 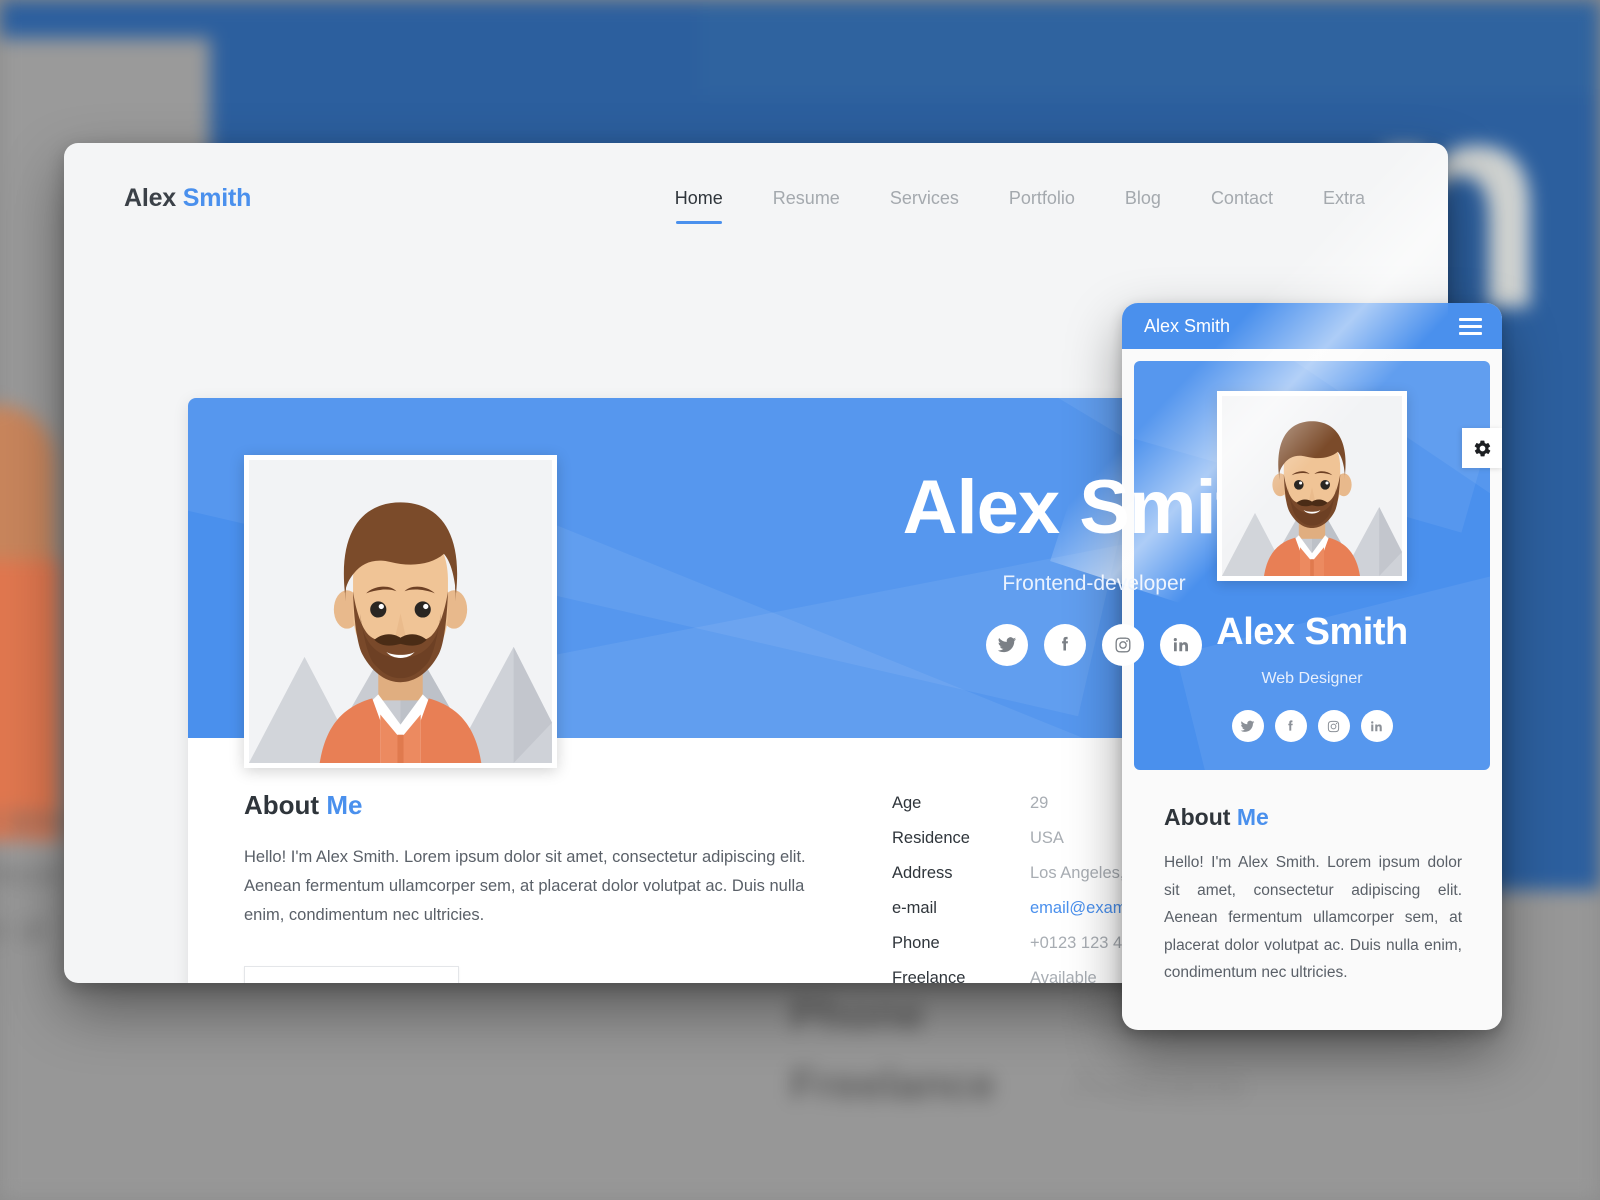 What do you see at coordinates (351, 974) in the screenshot?
I see `download-resume-button: DOWNLOAD RESUME` at bounding box center [351, 974].